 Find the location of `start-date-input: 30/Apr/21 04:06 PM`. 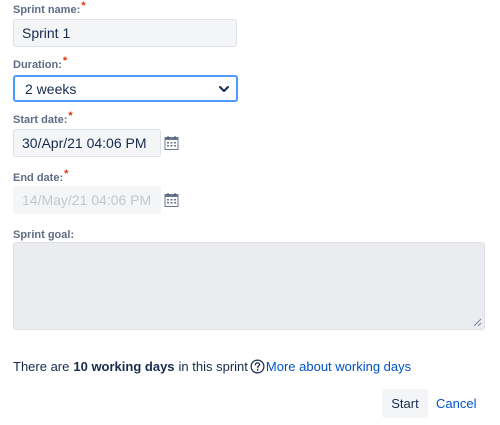

start-date-input: 30/Apr/21 04:06 PM is located at coordinates (87, 143).